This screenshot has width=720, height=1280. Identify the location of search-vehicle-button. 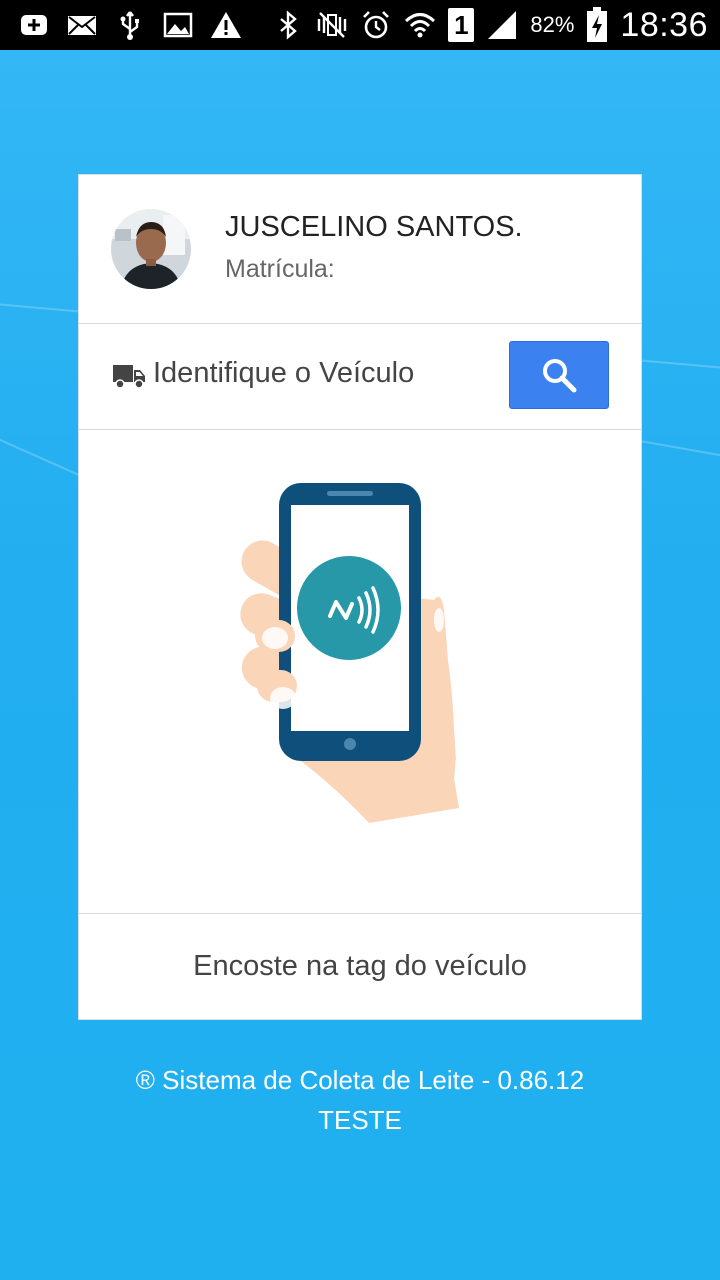
(559, 375).